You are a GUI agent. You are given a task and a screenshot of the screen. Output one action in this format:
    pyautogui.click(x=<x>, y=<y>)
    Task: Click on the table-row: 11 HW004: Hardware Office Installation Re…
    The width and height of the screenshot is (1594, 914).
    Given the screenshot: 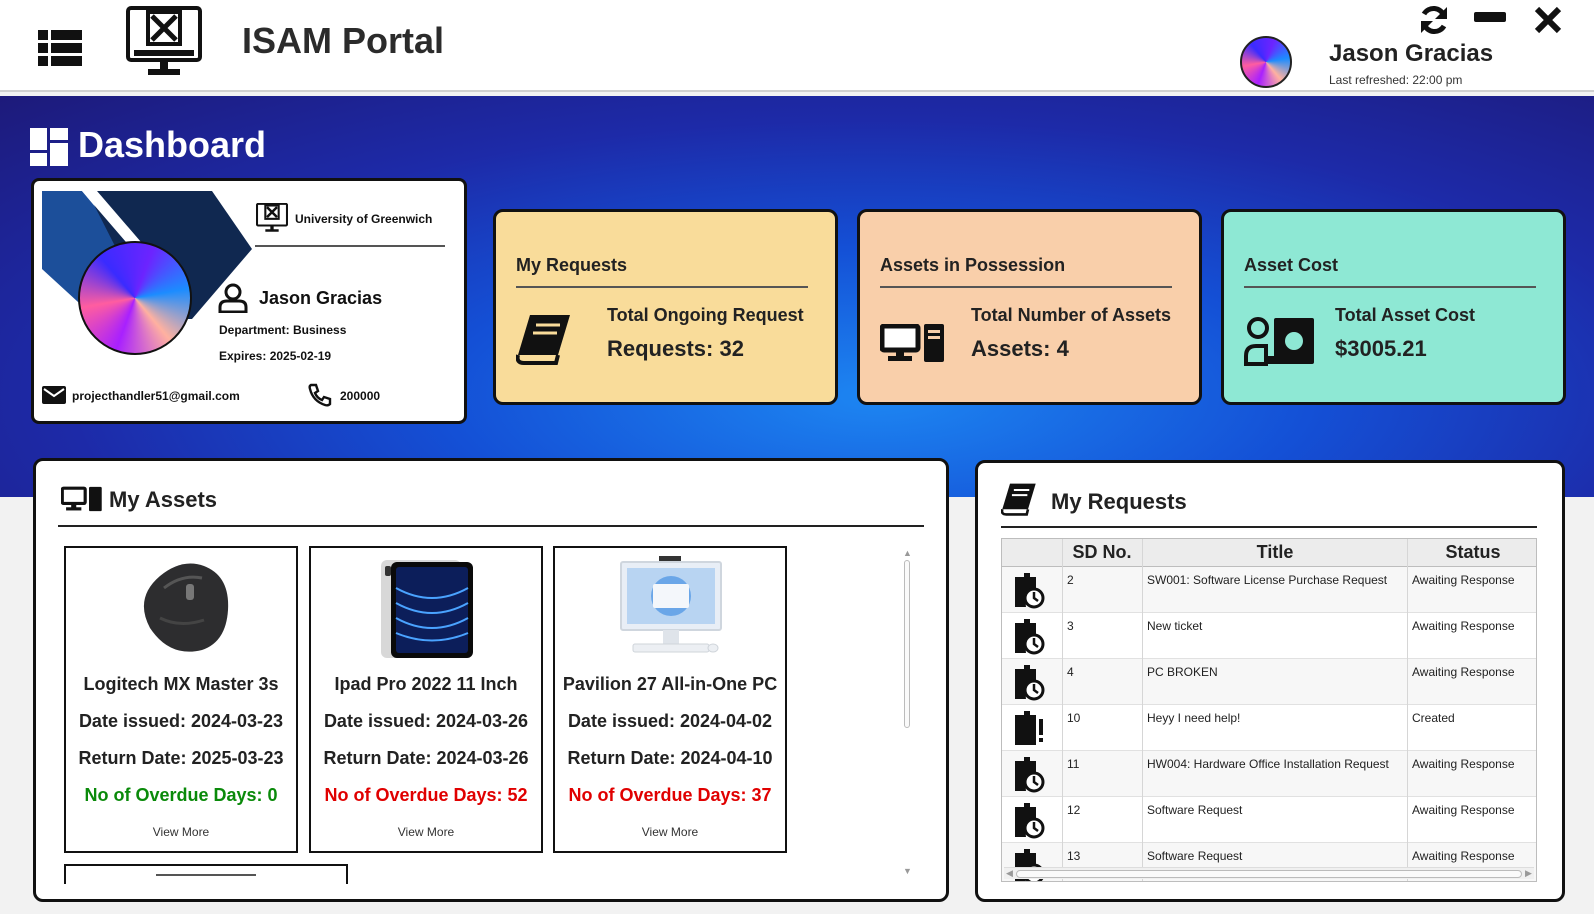 What is the action you would take?
    pyautogui.click(x=1269, y=774)
    